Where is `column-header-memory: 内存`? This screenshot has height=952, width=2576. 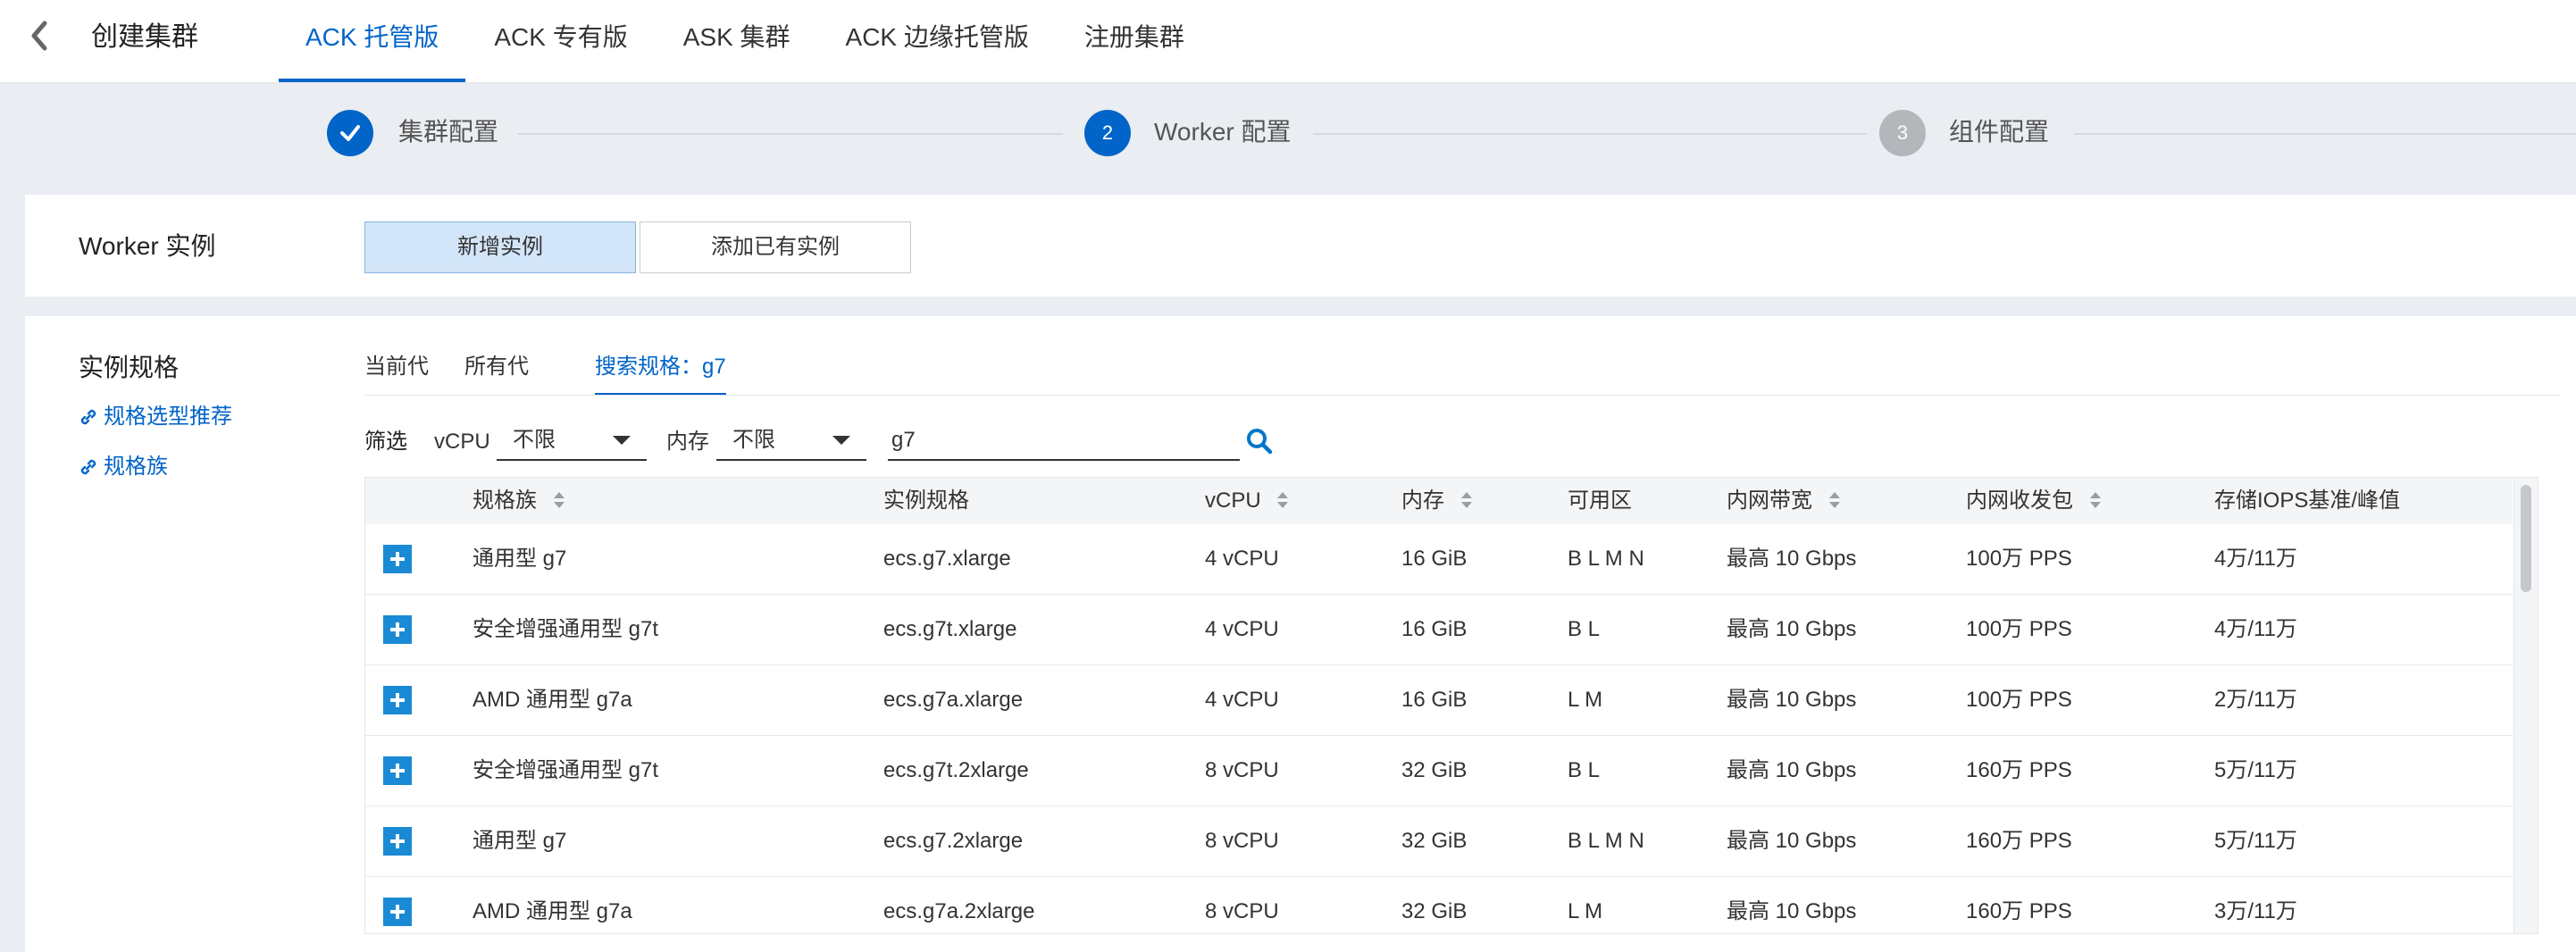
column-header-memory: 内存 is located at coordinates (1438, 501).